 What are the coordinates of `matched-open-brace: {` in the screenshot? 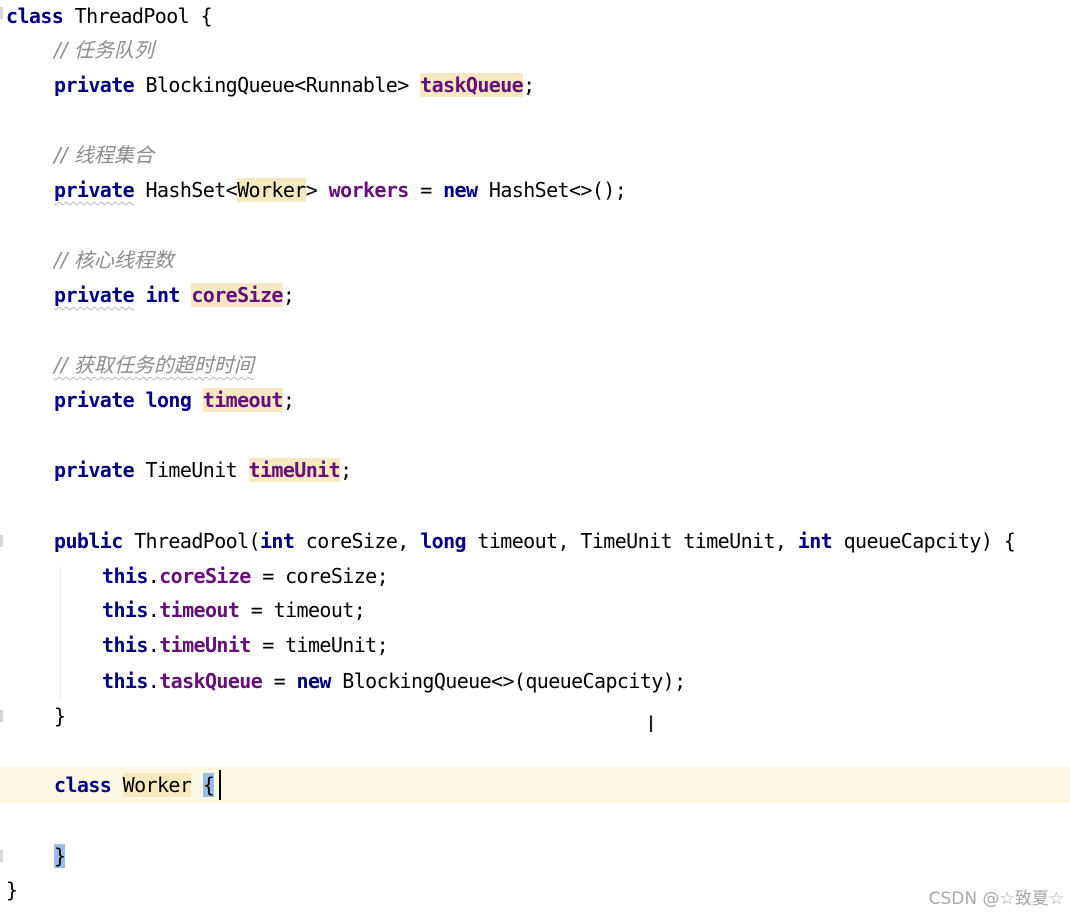 It's located at (208, 785).